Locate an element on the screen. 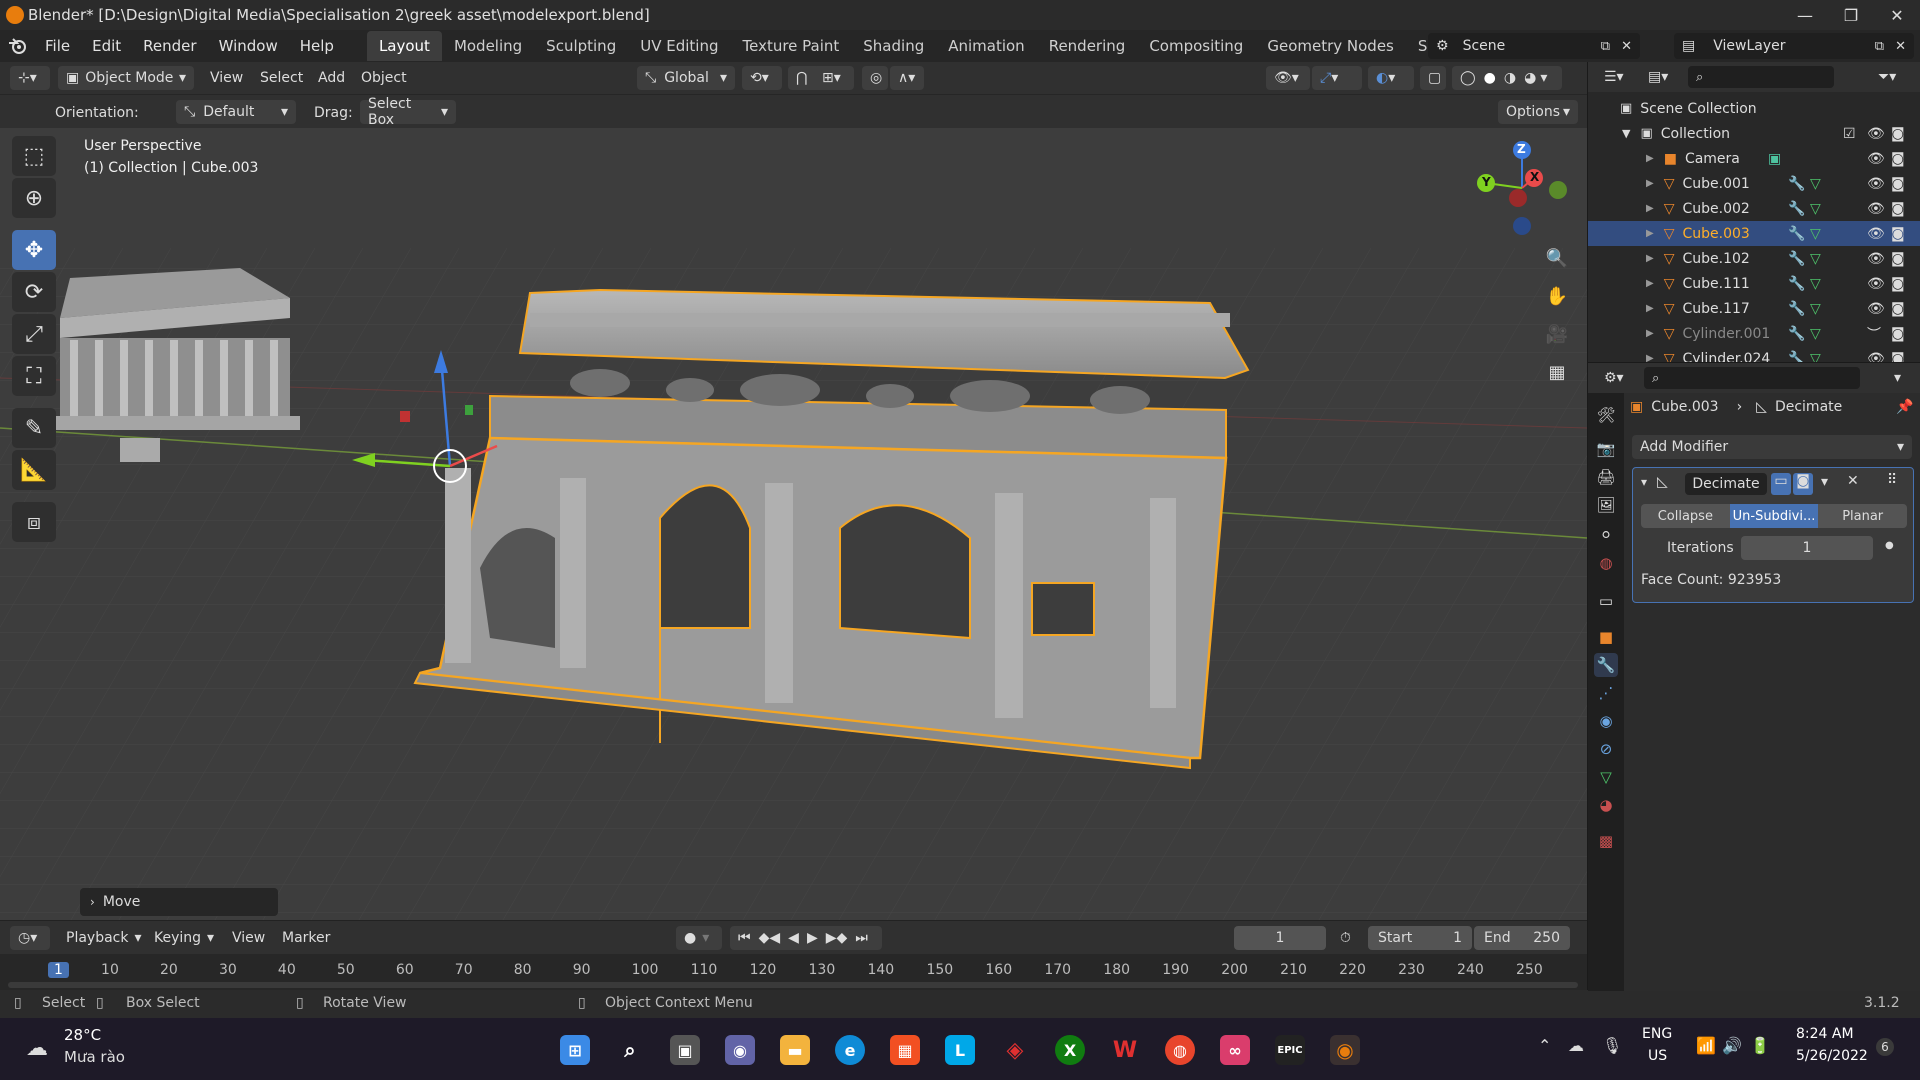 The height and width of the screenshot is (1080, 1920). snap-target-button: ⊞▾ is located at coordinates (834, 78).